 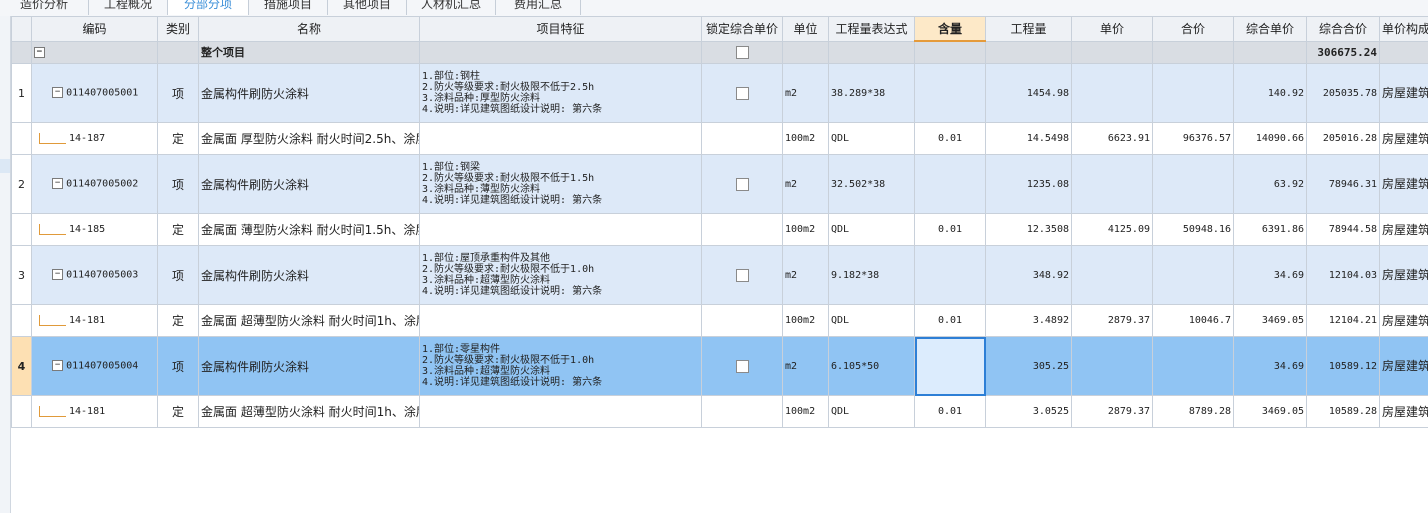 What do you see at coordinates (871, 184) in the screenshot?
I see `expr-cell: 32.502*38` at bounding box center [871, 184].